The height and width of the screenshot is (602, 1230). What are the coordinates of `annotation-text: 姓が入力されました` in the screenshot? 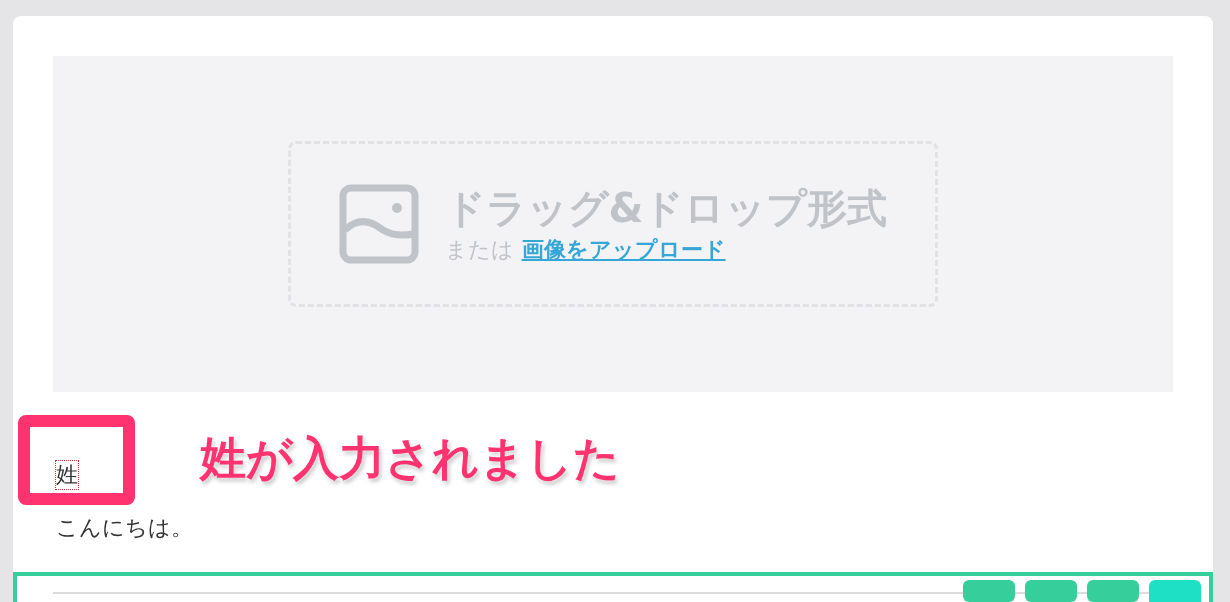 It's located at (410, 458).